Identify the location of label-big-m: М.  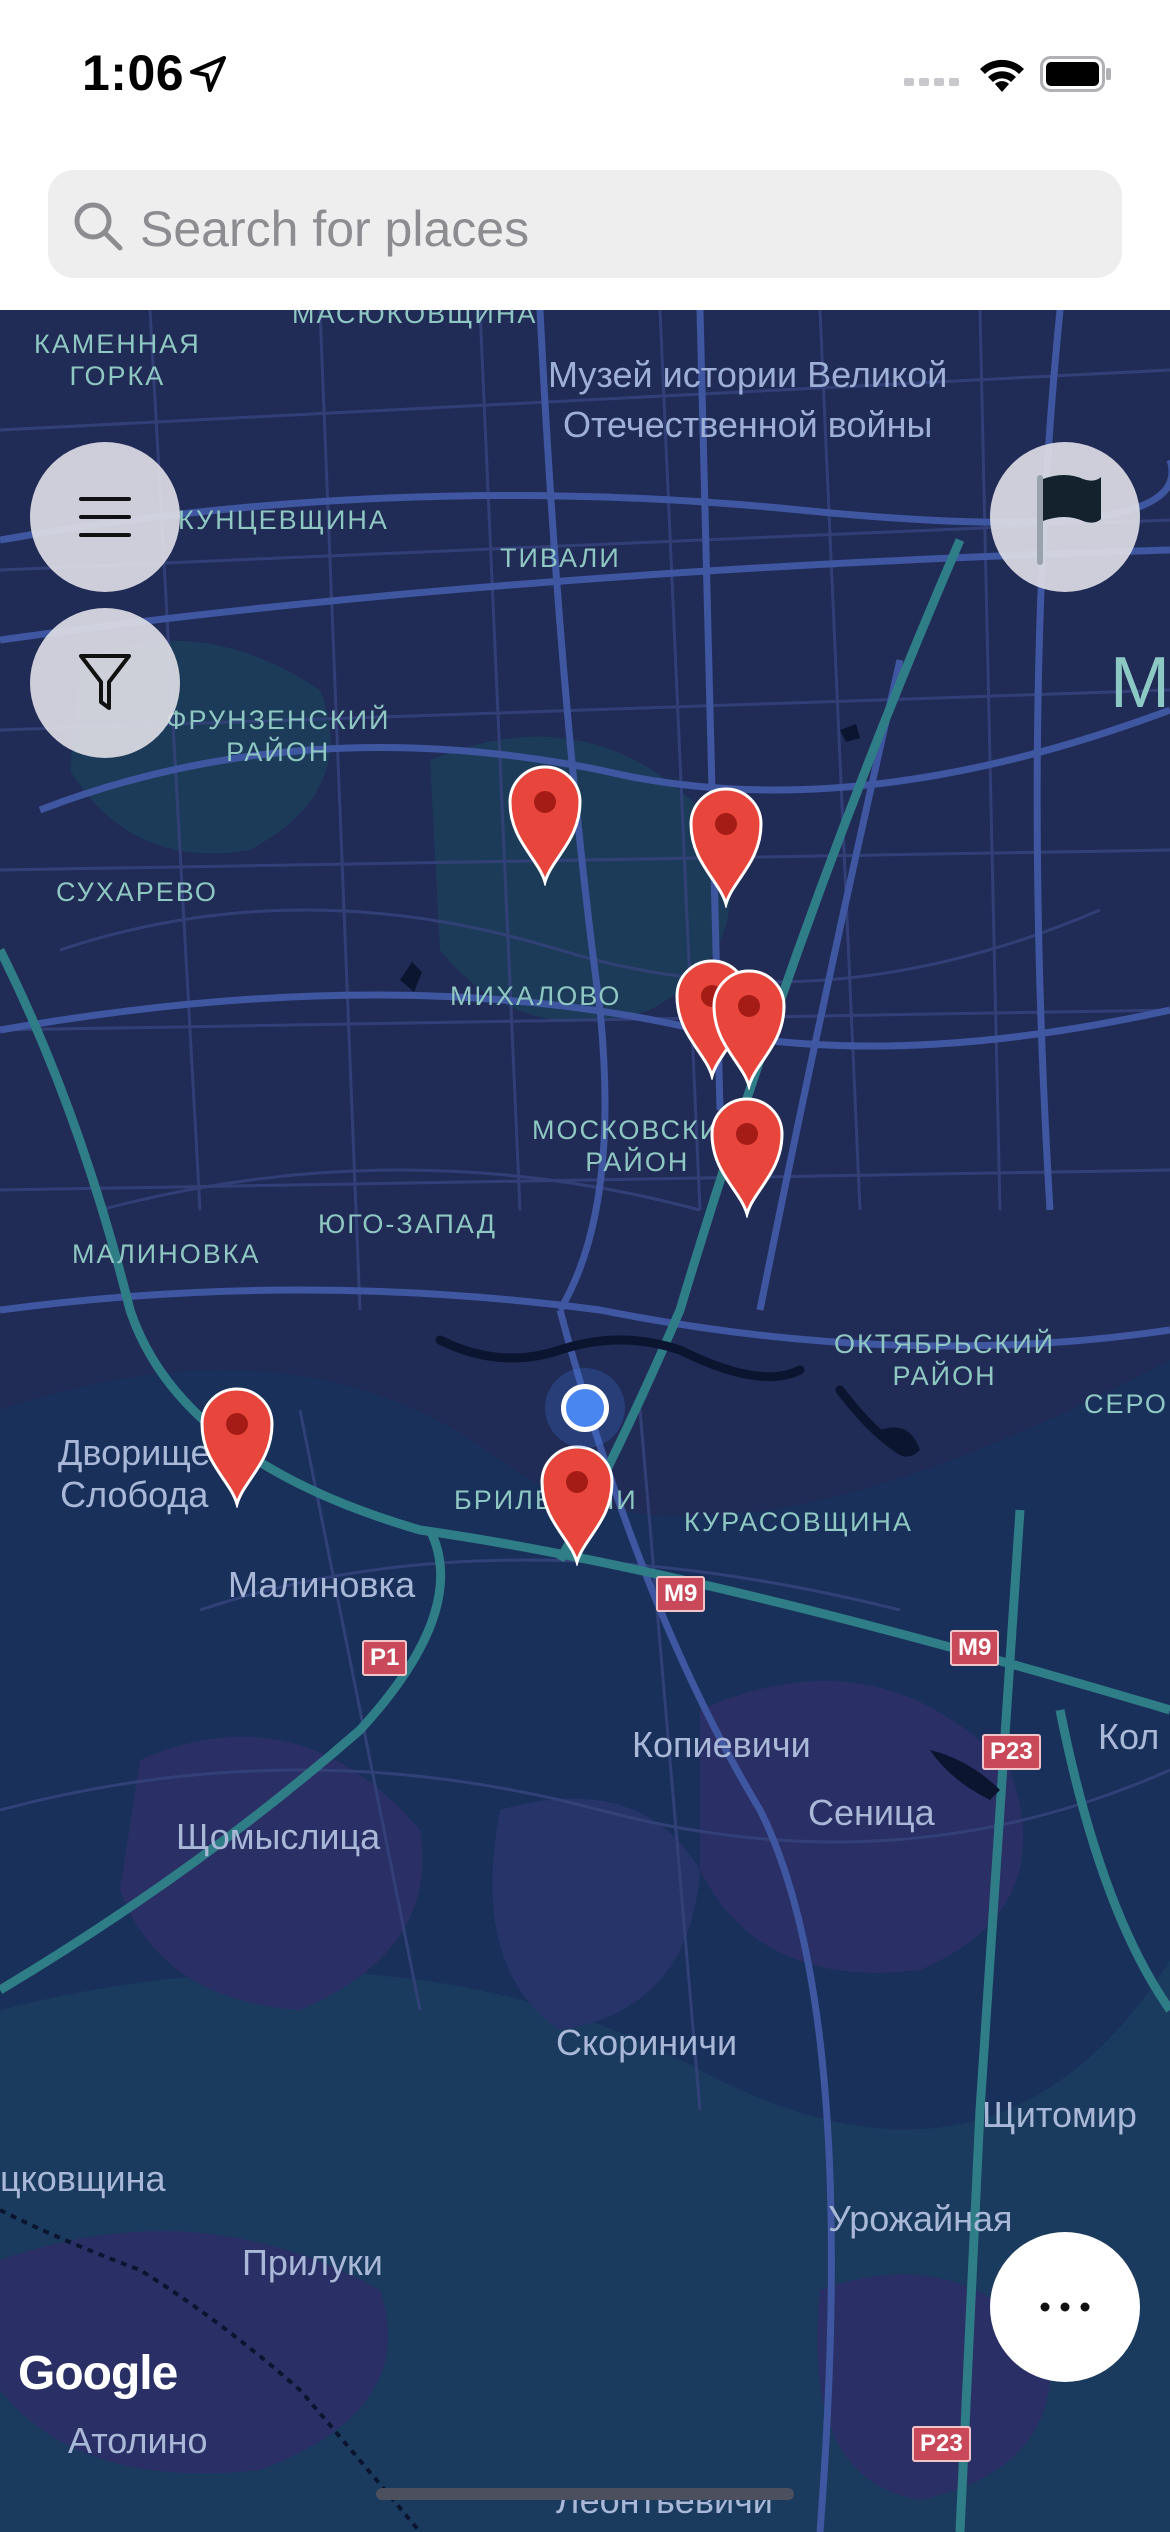
(1140, 683).